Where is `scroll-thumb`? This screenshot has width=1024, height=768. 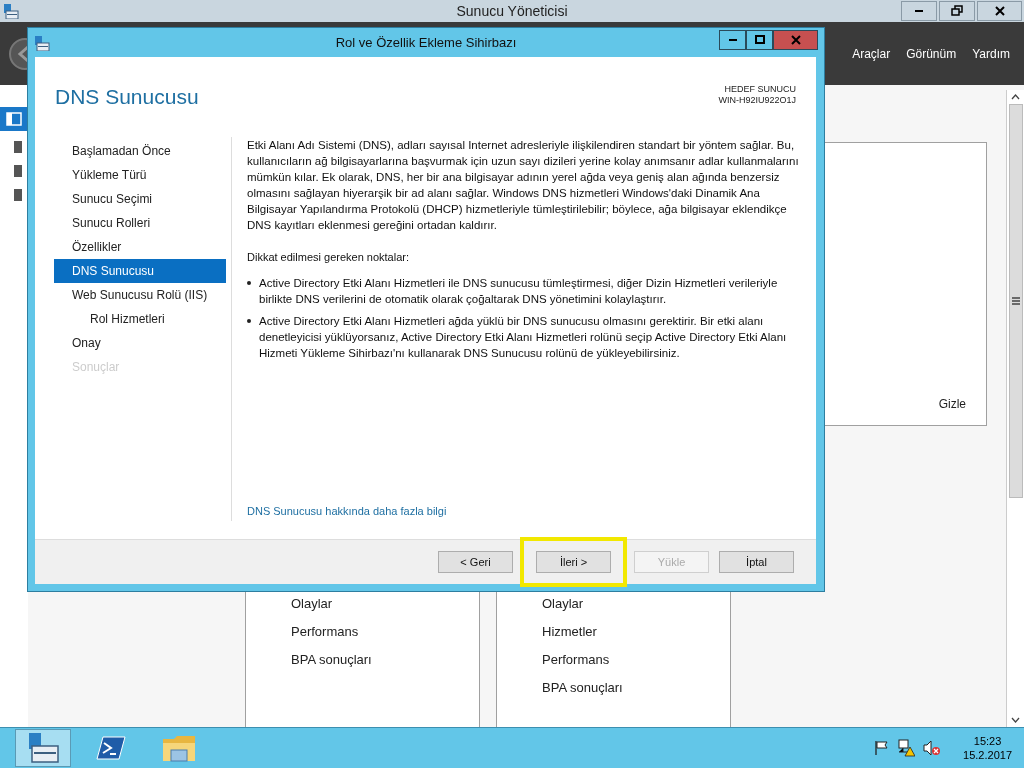
scroll-thumb is located at coordinates (1015, 301).